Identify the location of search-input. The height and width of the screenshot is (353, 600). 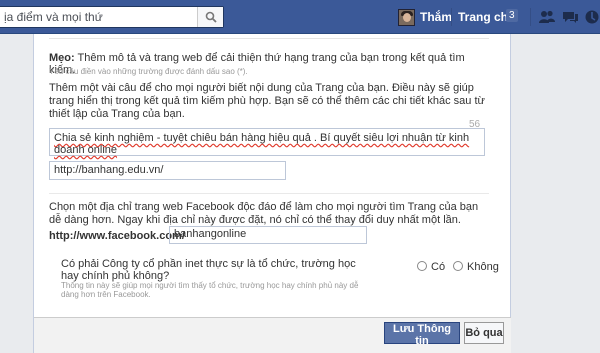
(95, 17).